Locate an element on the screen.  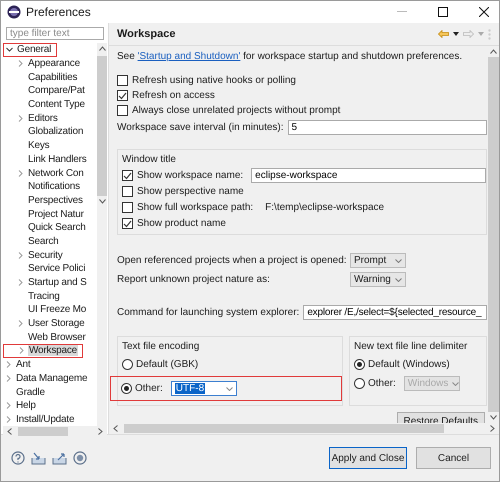
workspace-path: F:\temp\eclipse-workspace is located at coordinates (324, 207).